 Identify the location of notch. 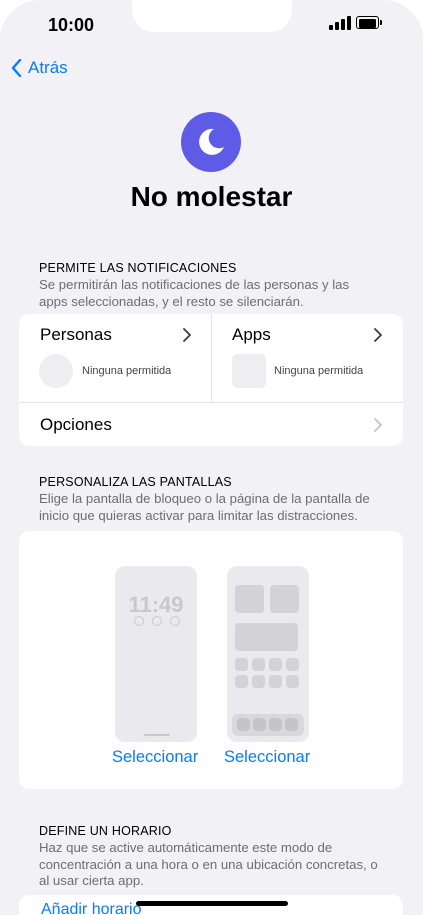
(212, 16).